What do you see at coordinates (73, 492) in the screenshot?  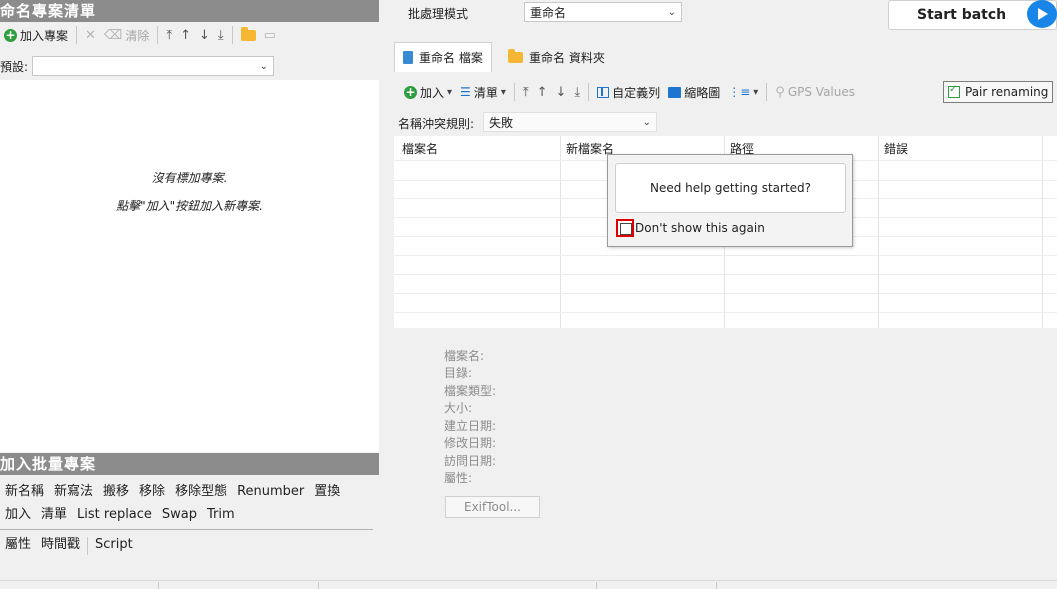 I see `batch-new-case: 新寫法` at bounding box center [73, 492].